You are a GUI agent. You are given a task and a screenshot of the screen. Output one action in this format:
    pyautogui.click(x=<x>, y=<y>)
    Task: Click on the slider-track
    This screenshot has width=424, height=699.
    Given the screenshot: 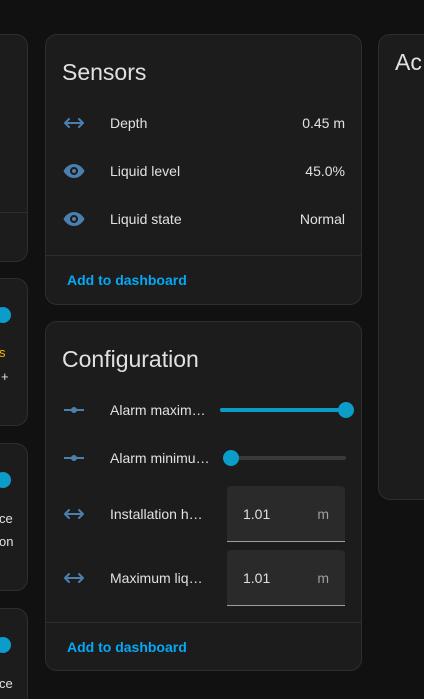 What is the action you would take?
    pyautogui.click(x=288, y=458)
    